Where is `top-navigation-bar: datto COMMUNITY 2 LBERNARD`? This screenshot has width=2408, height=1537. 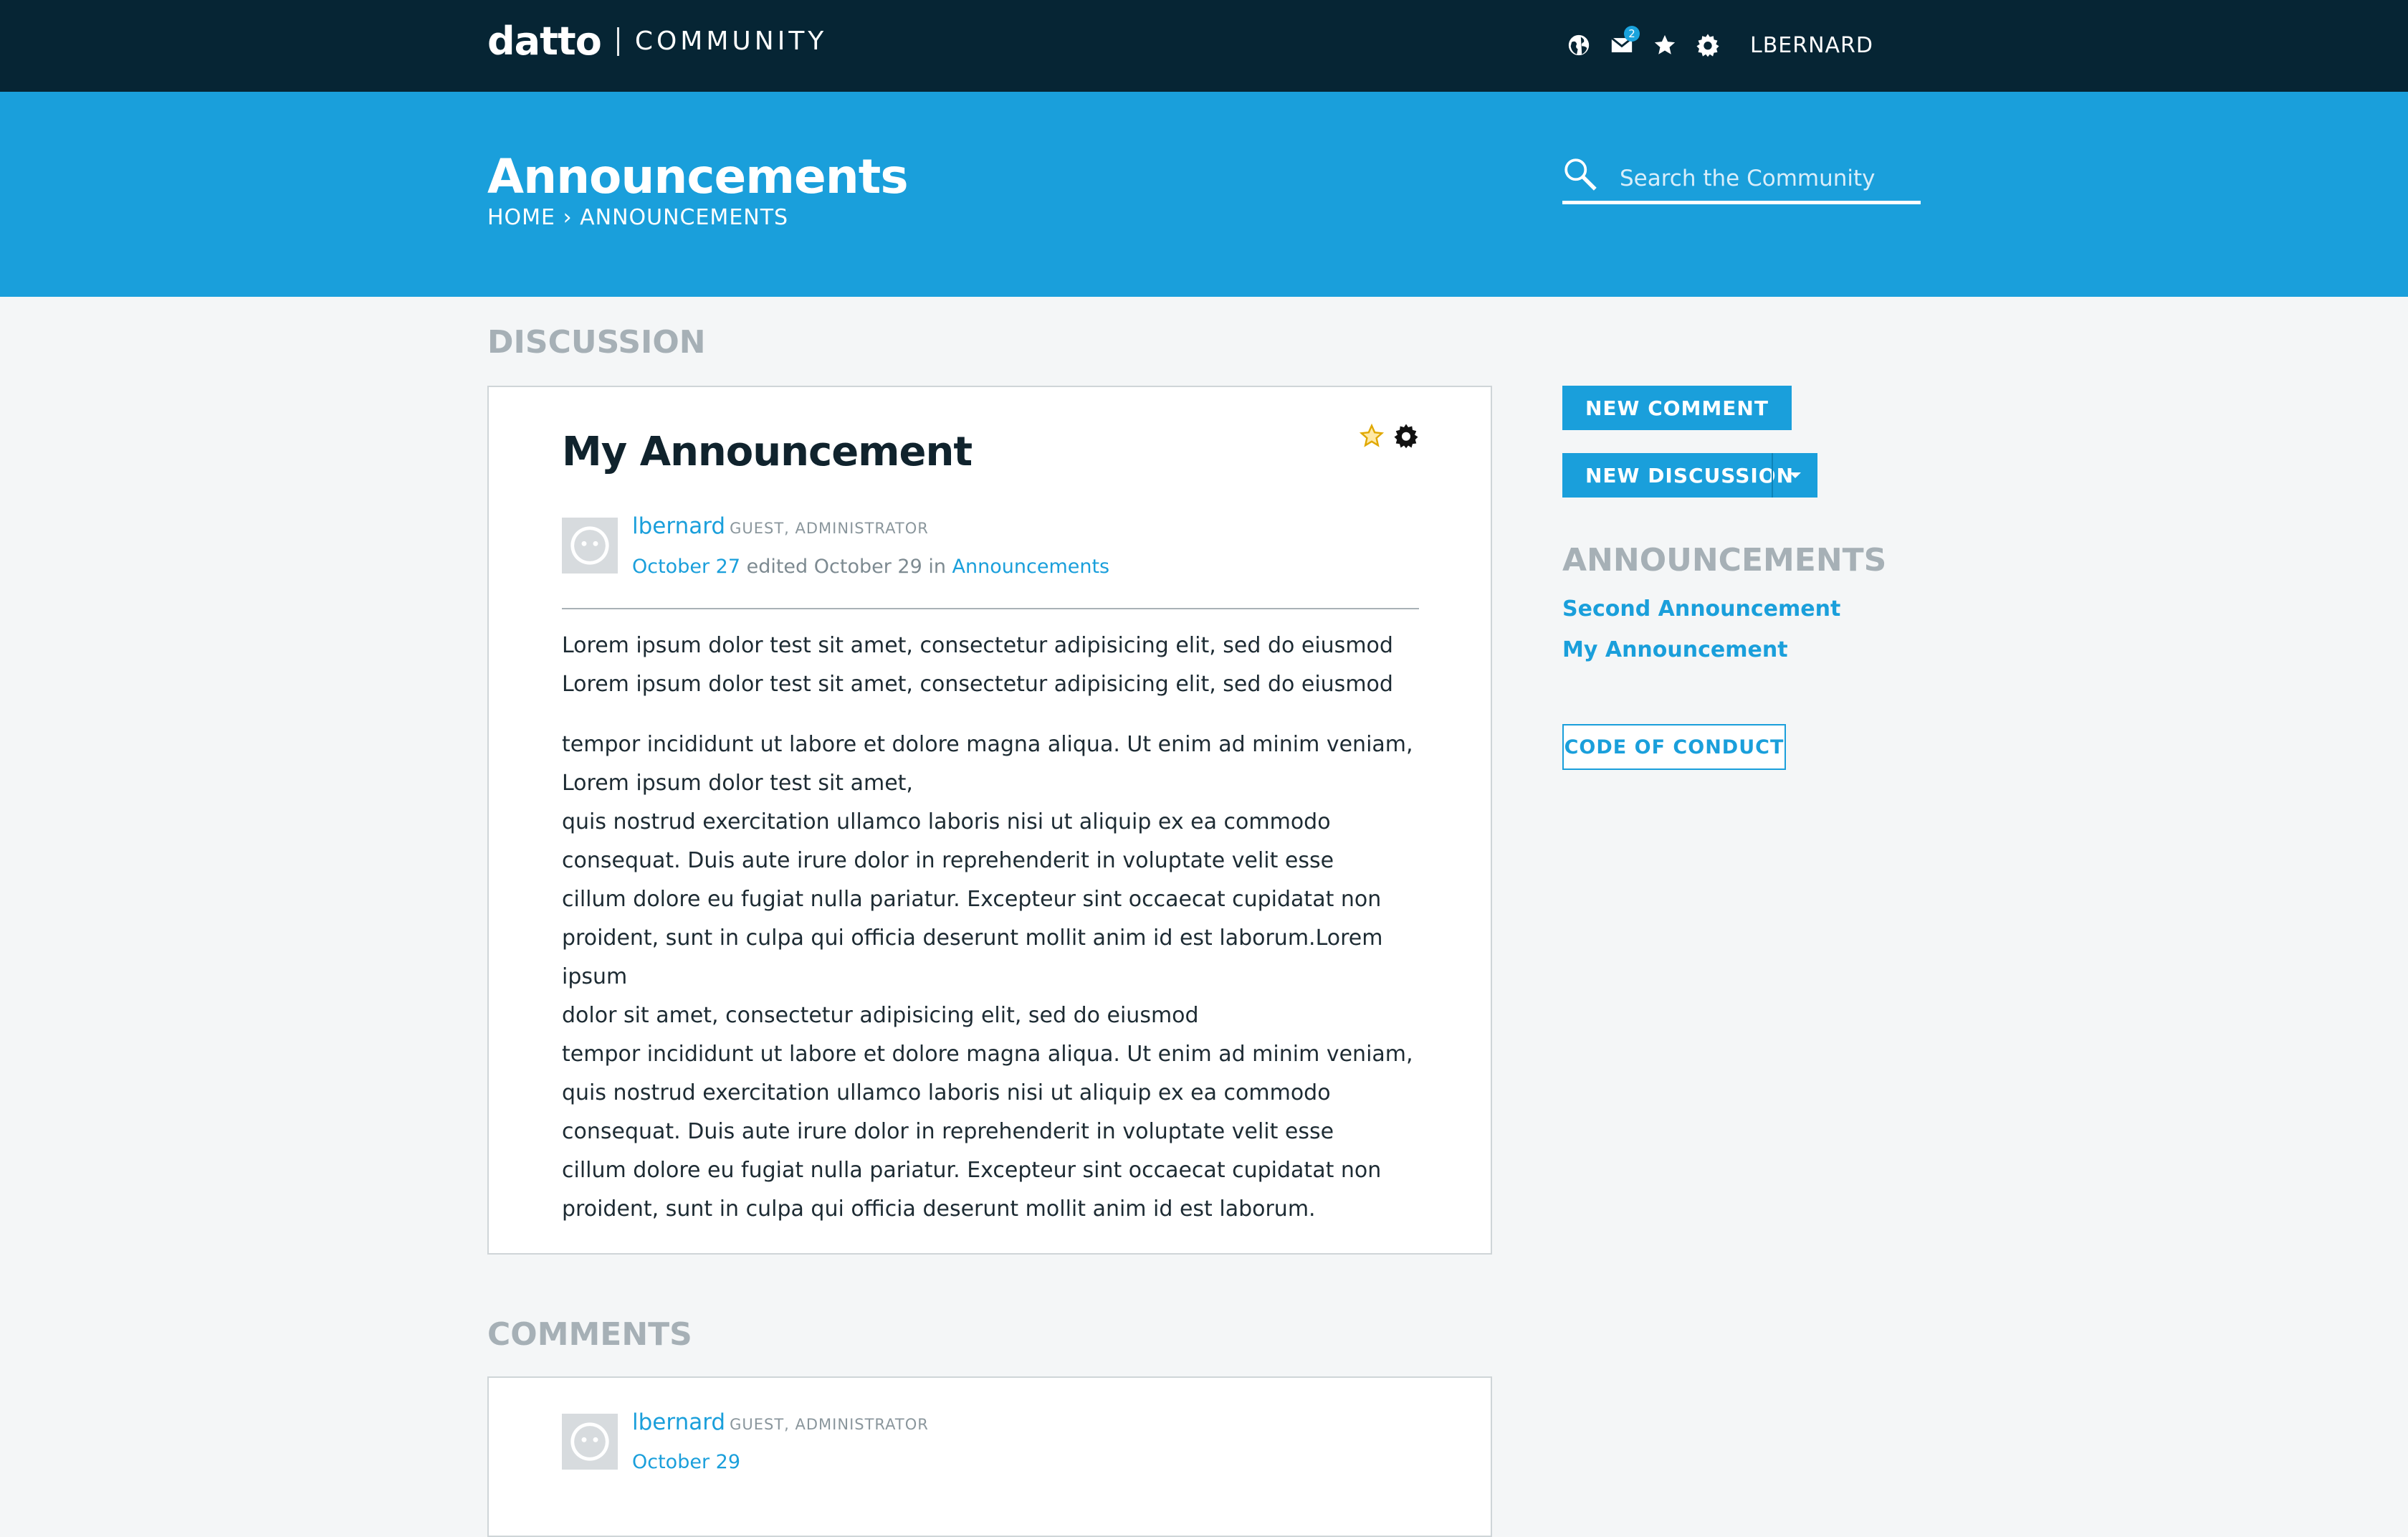
top-navigation-bar: datto COMMUNITY 2 LBERNARD is located at coordinates (1204, 46).